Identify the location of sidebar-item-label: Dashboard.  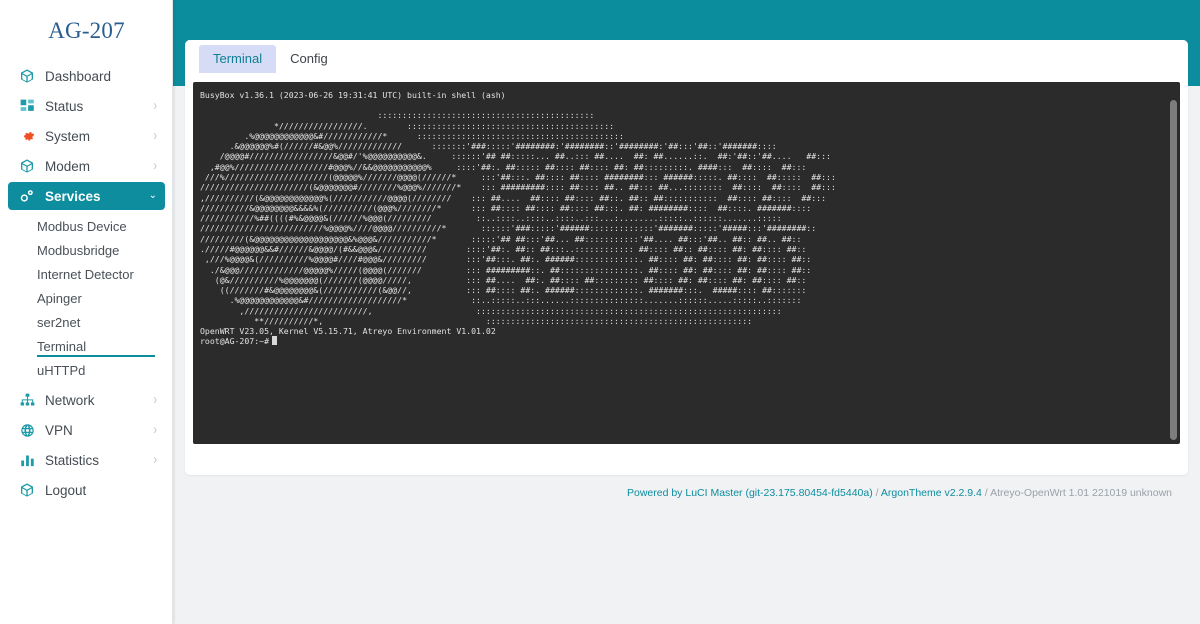
(78, 76).